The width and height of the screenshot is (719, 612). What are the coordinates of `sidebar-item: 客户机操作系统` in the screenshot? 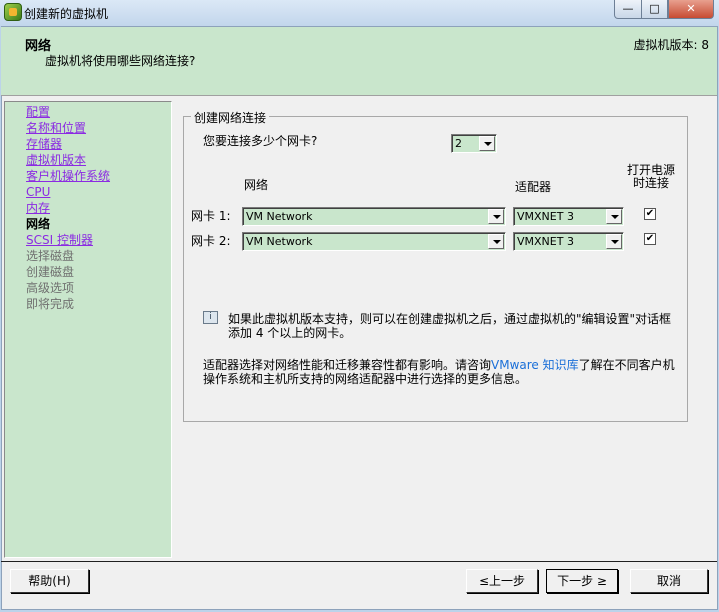 It's located at (68, 176).